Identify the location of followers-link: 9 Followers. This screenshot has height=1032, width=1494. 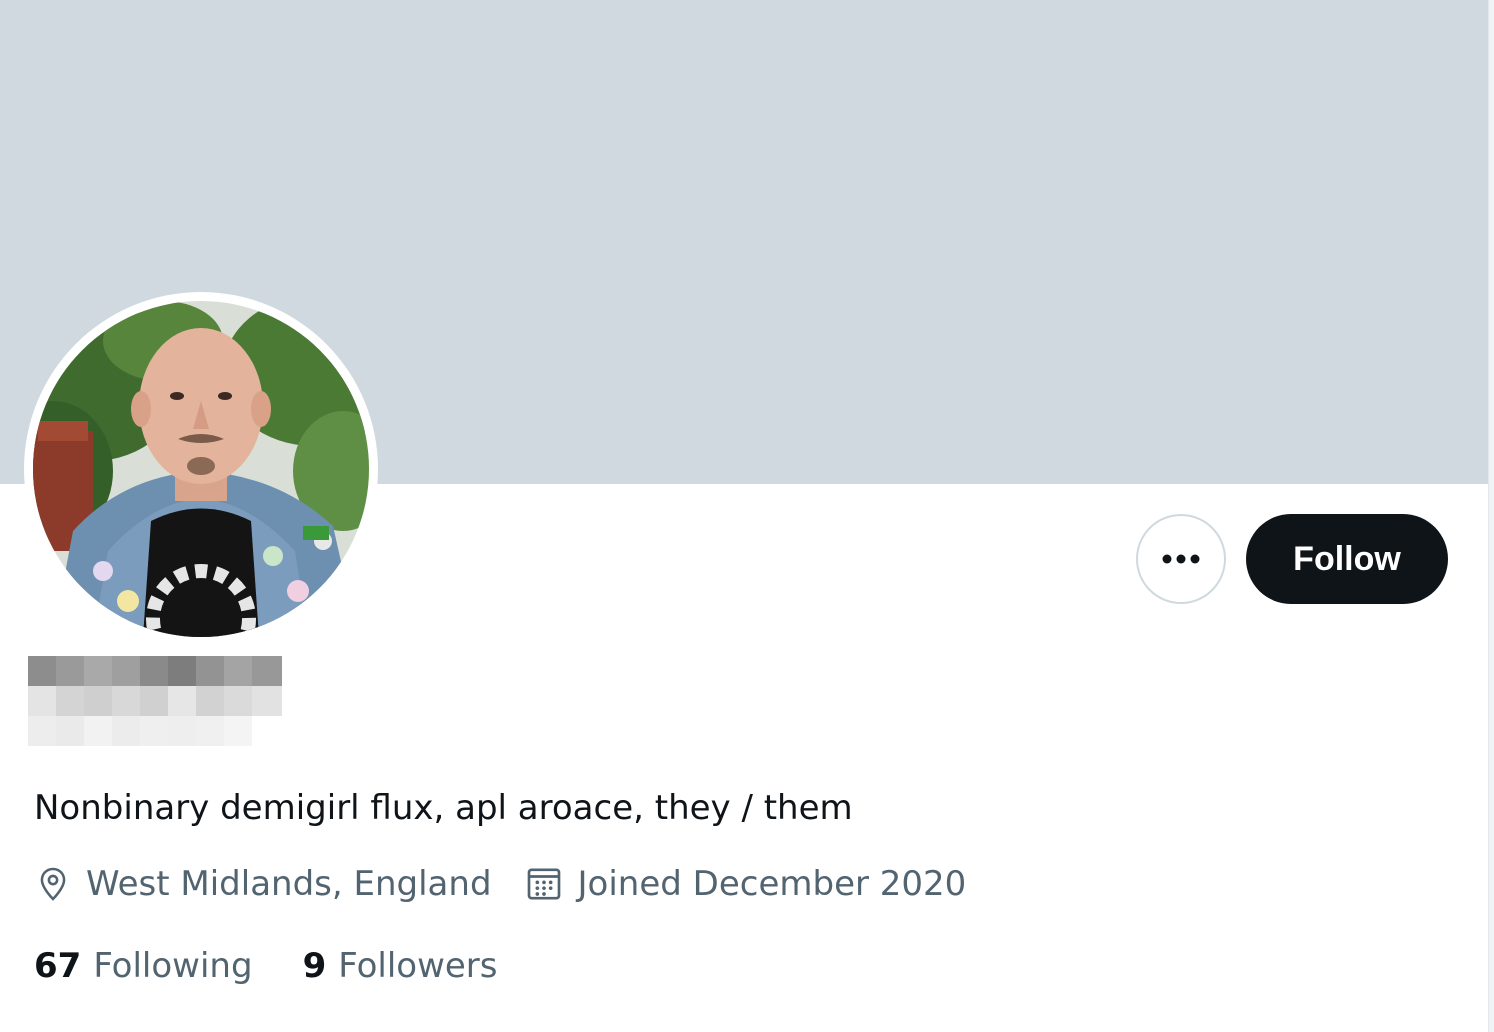
(400, 966).